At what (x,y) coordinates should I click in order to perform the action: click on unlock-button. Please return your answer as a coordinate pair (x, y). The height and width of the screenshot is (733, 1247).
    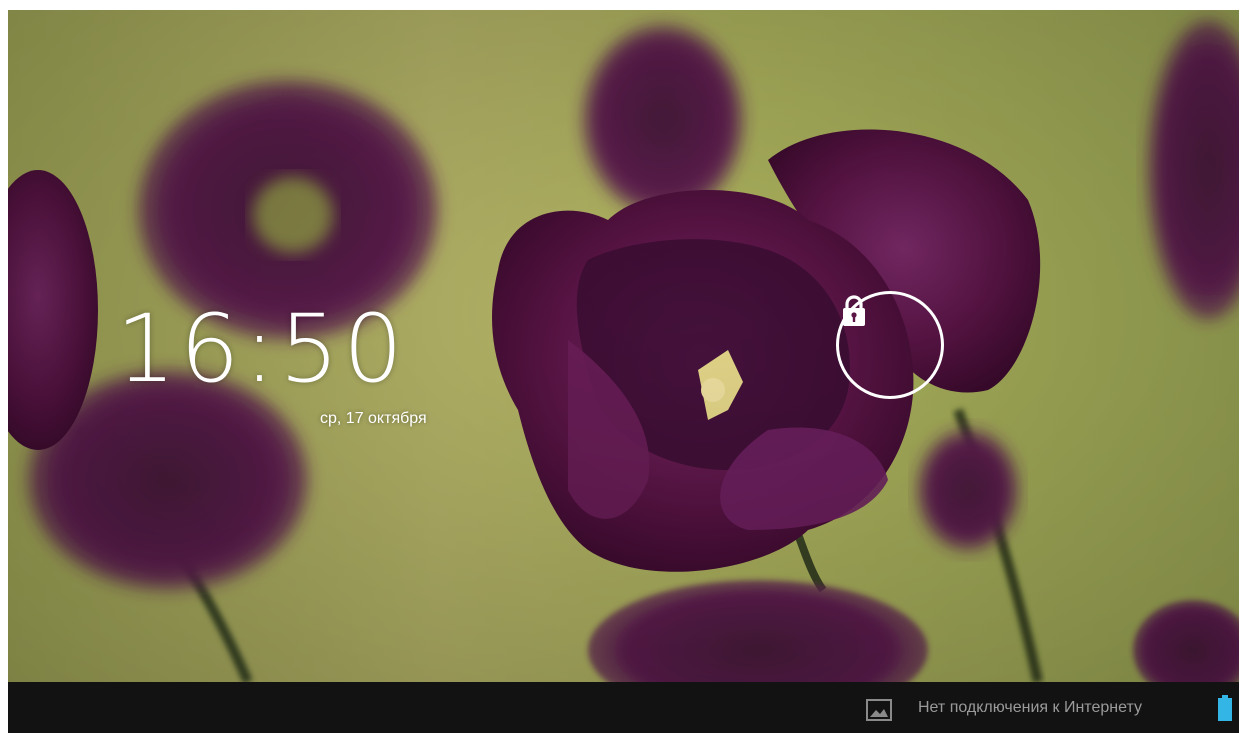
    Looking at the image, I should click on (890, 345).